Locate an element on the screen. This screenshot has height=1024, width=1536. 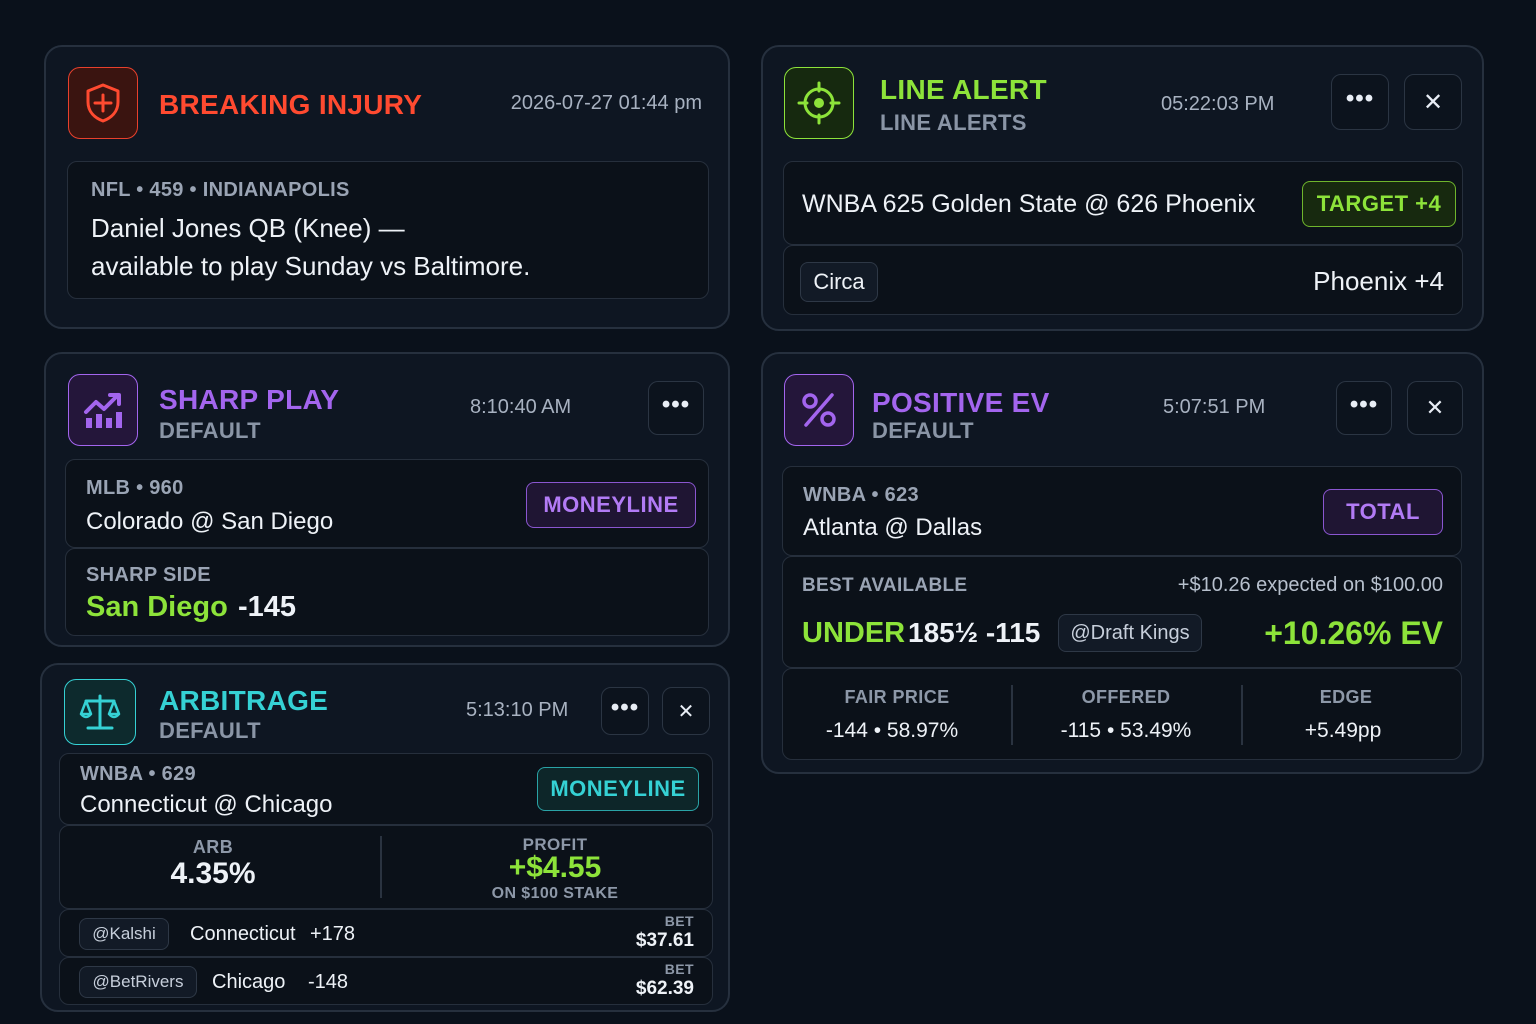
expected-value-text: +$10.26 expected on $100.00 is located at coordinates (1310, 585).